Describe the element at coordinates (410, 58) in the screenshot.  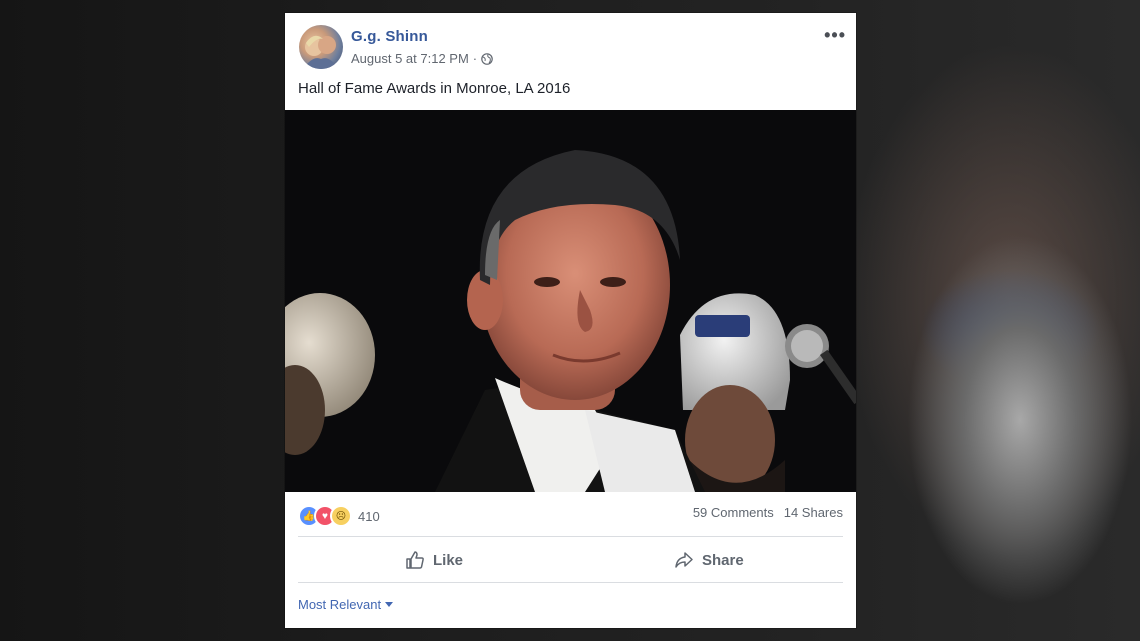
I see `post-timestamp: August 5 at 7:12 PM` at that location.